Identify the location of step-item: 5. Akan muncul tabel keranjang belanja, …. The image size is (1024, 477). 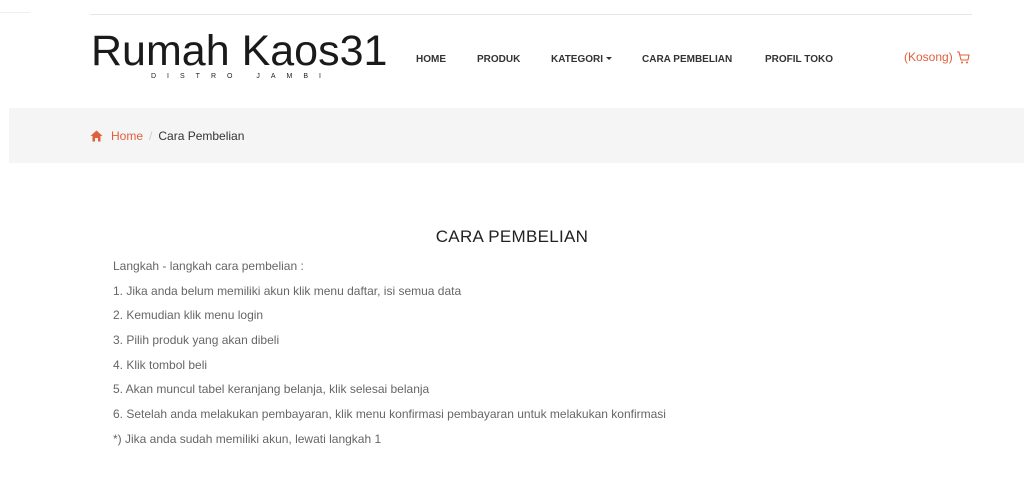
(271, 389).